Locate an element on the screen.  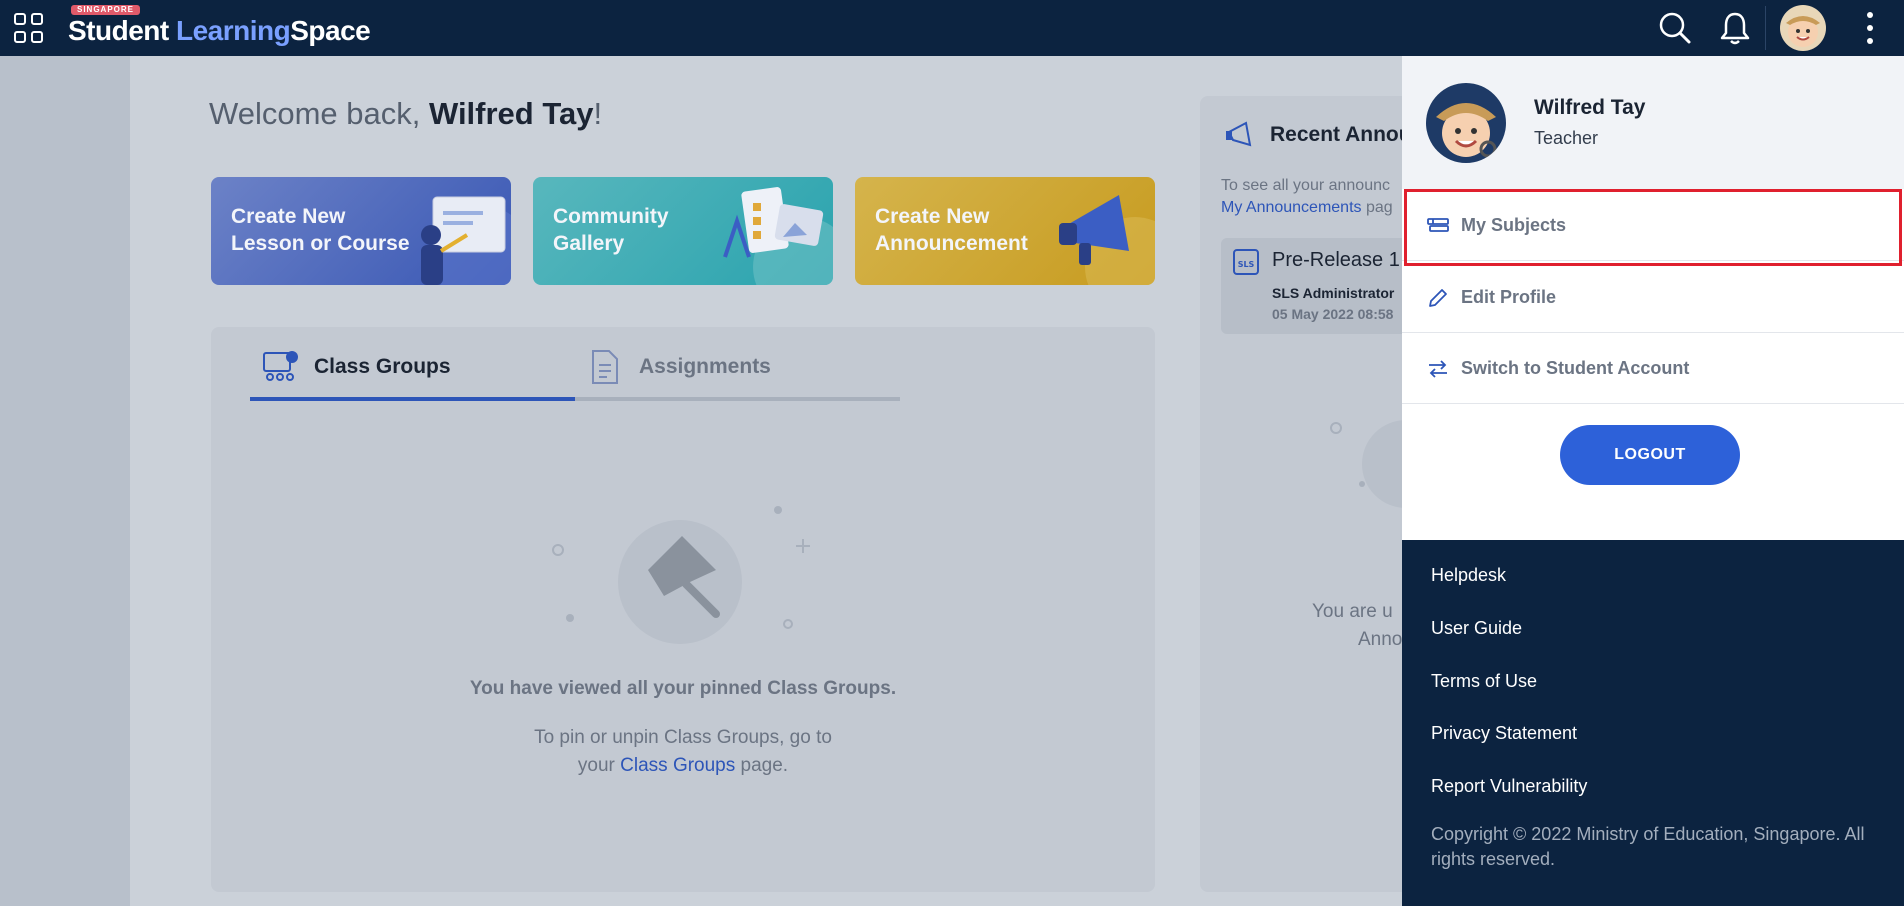
privacy-statement-link: Privacy Statement is located at coordinates (1504, 733).